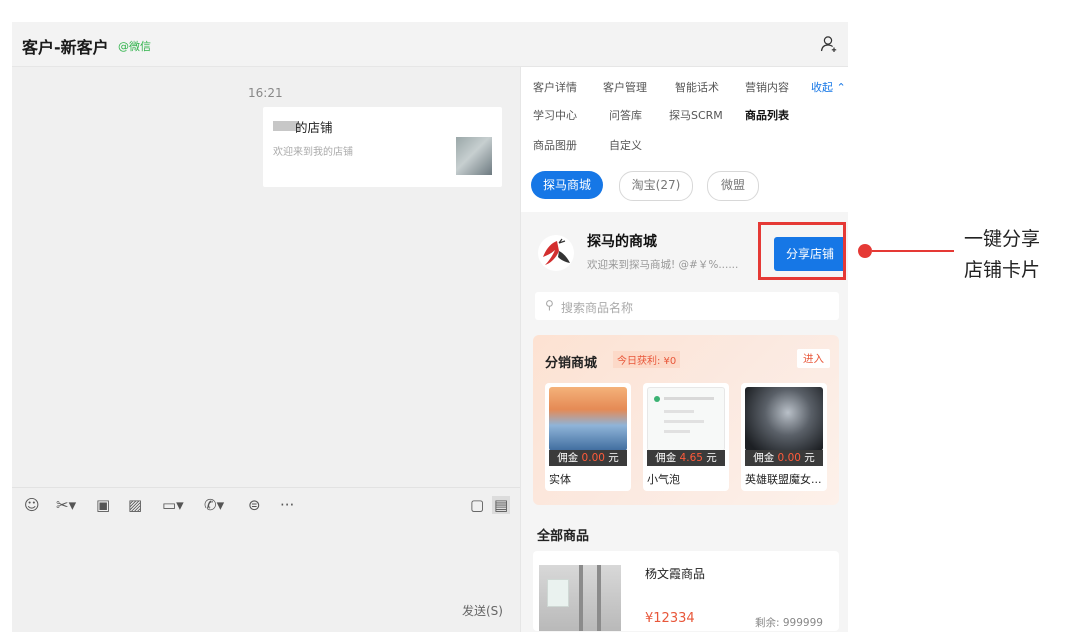  Describe the element at coordinates (32, 505) in the screenshot. I see `emoji-icon: ☺` at that location.